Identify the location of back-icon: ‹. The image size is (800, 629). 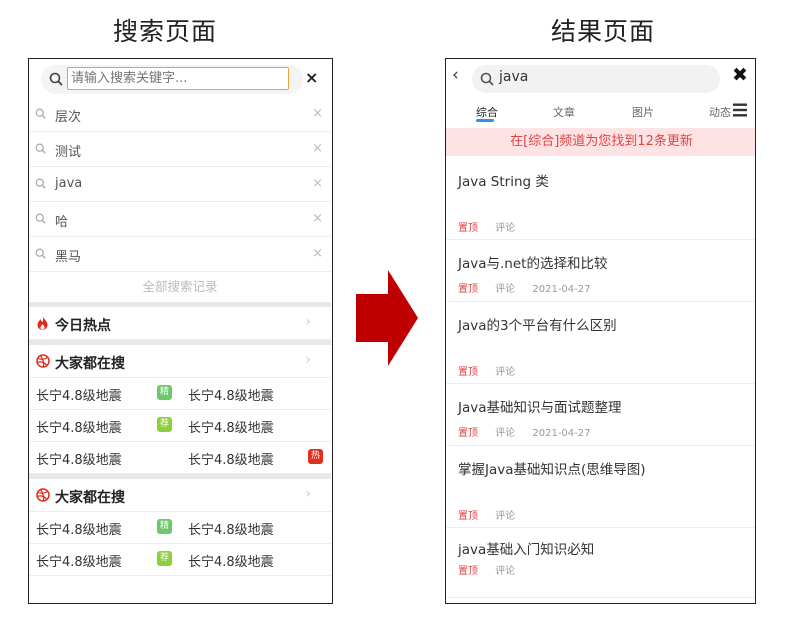
(455, 75).